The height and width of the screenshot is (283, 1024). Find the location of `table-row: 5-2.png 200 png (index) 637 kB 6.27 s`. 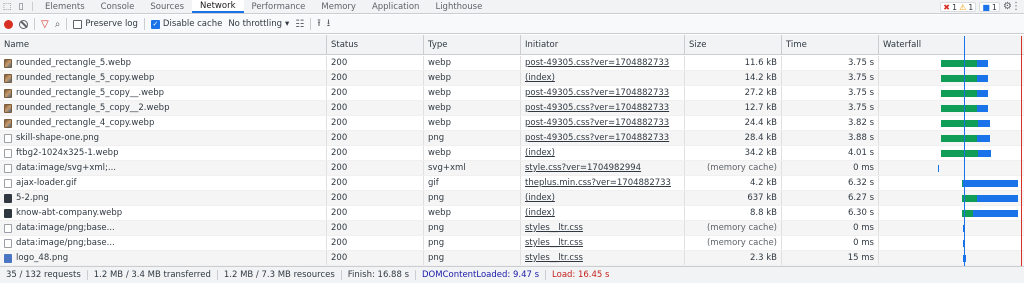

table-row: 5-2.png 200 png (index) 637 kB 6.27 s is located at coordinates (512, 198).